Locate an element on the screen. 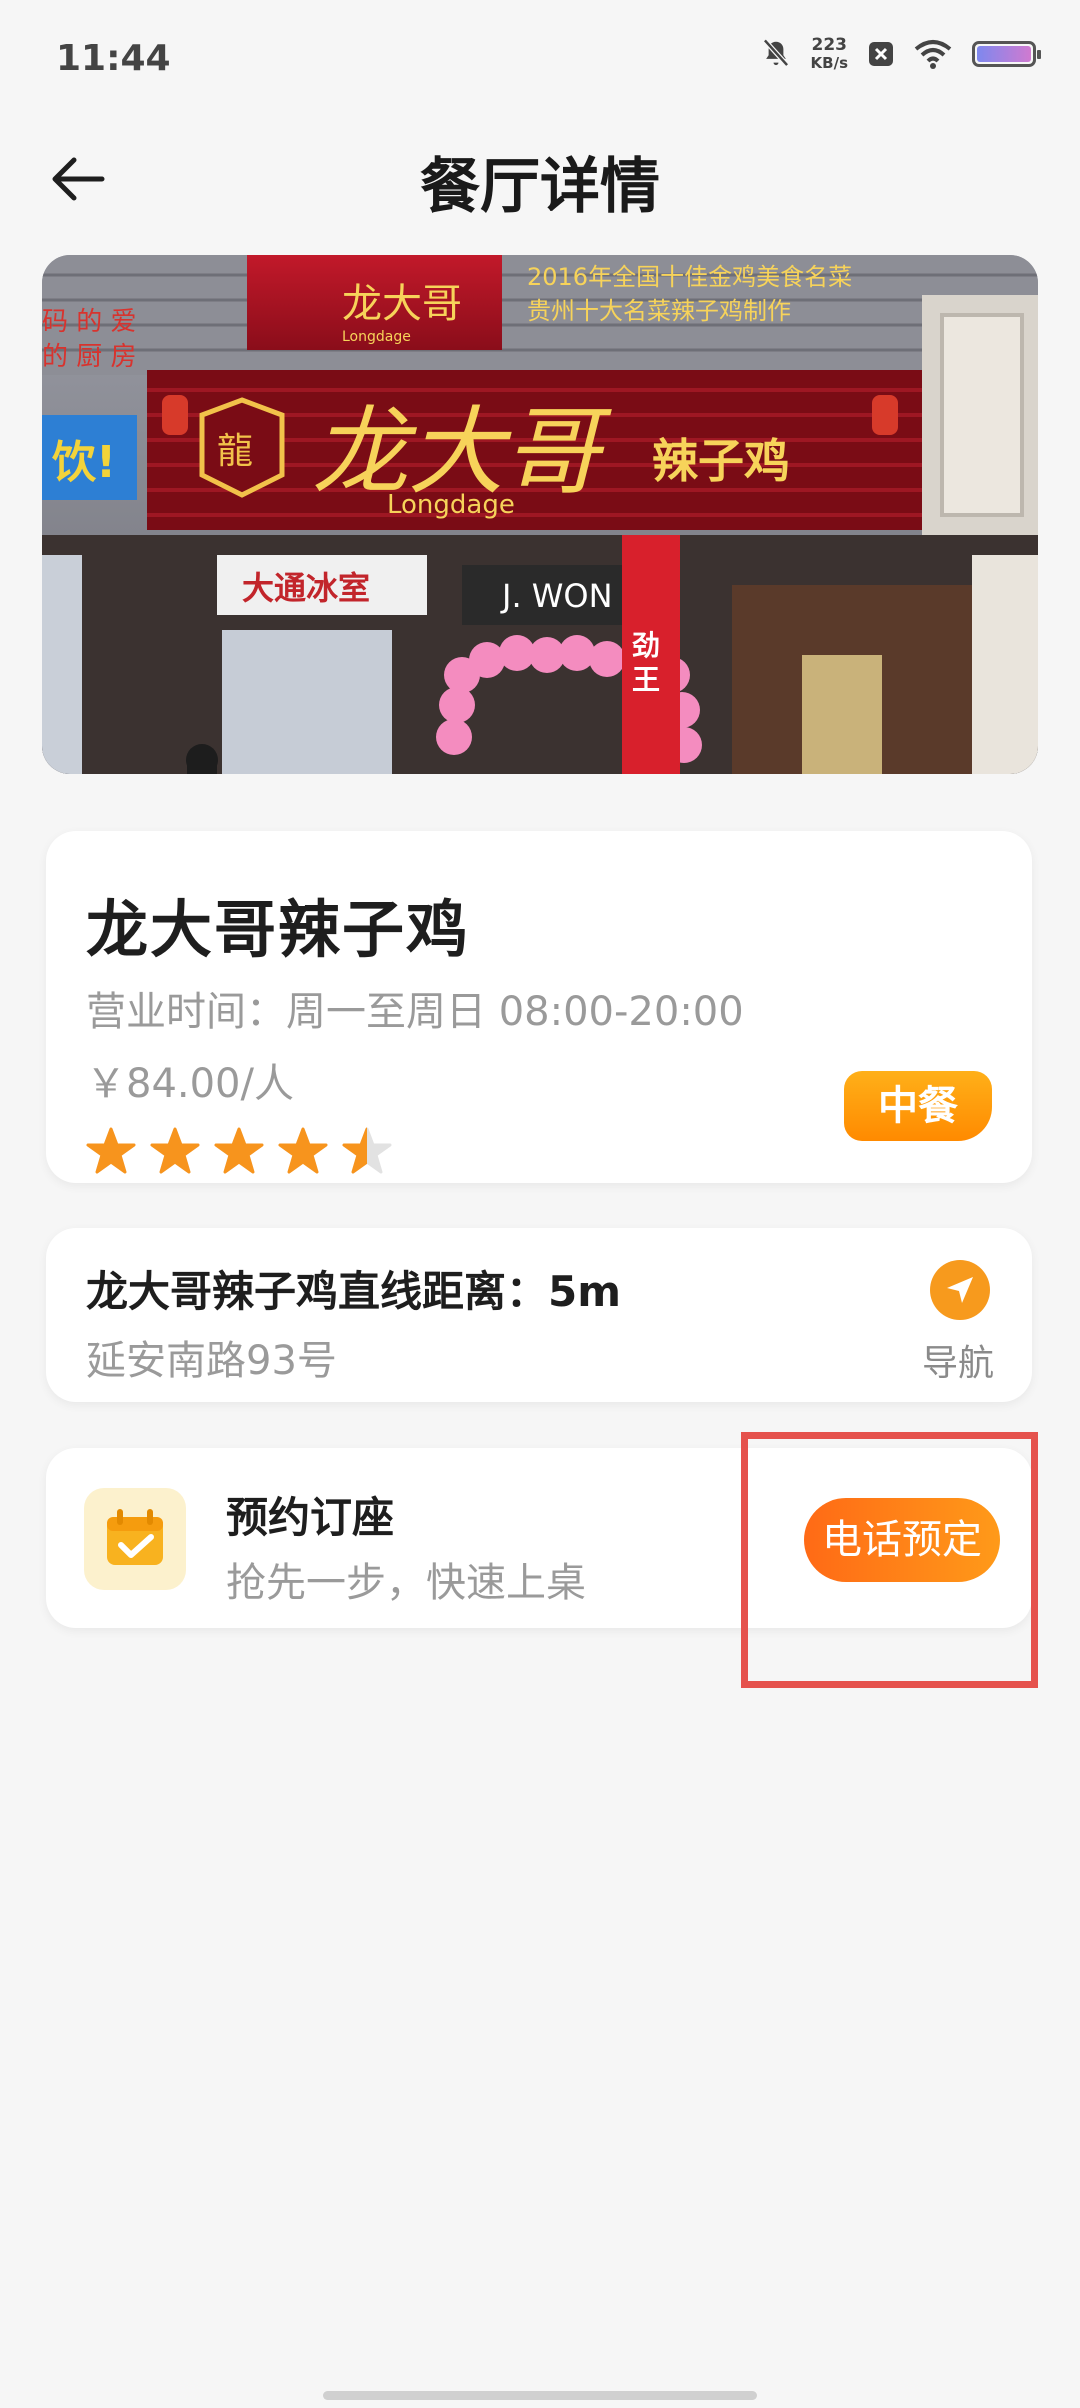 This screenshot has height=2408, width=1080. distance-text: 龙大哥辣子鸡直线距离：5m is located at coordinates (353, 1291).